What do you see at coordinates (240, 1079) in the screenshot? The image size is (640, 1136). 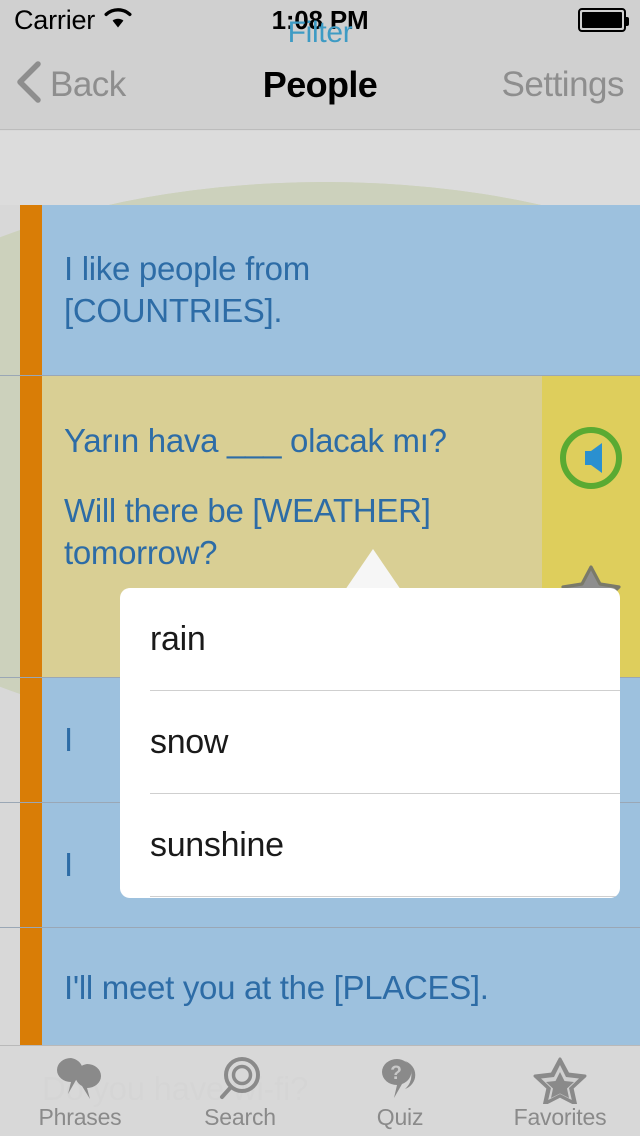 I see `magnifier-icon` at bounding box center [240, 1079].